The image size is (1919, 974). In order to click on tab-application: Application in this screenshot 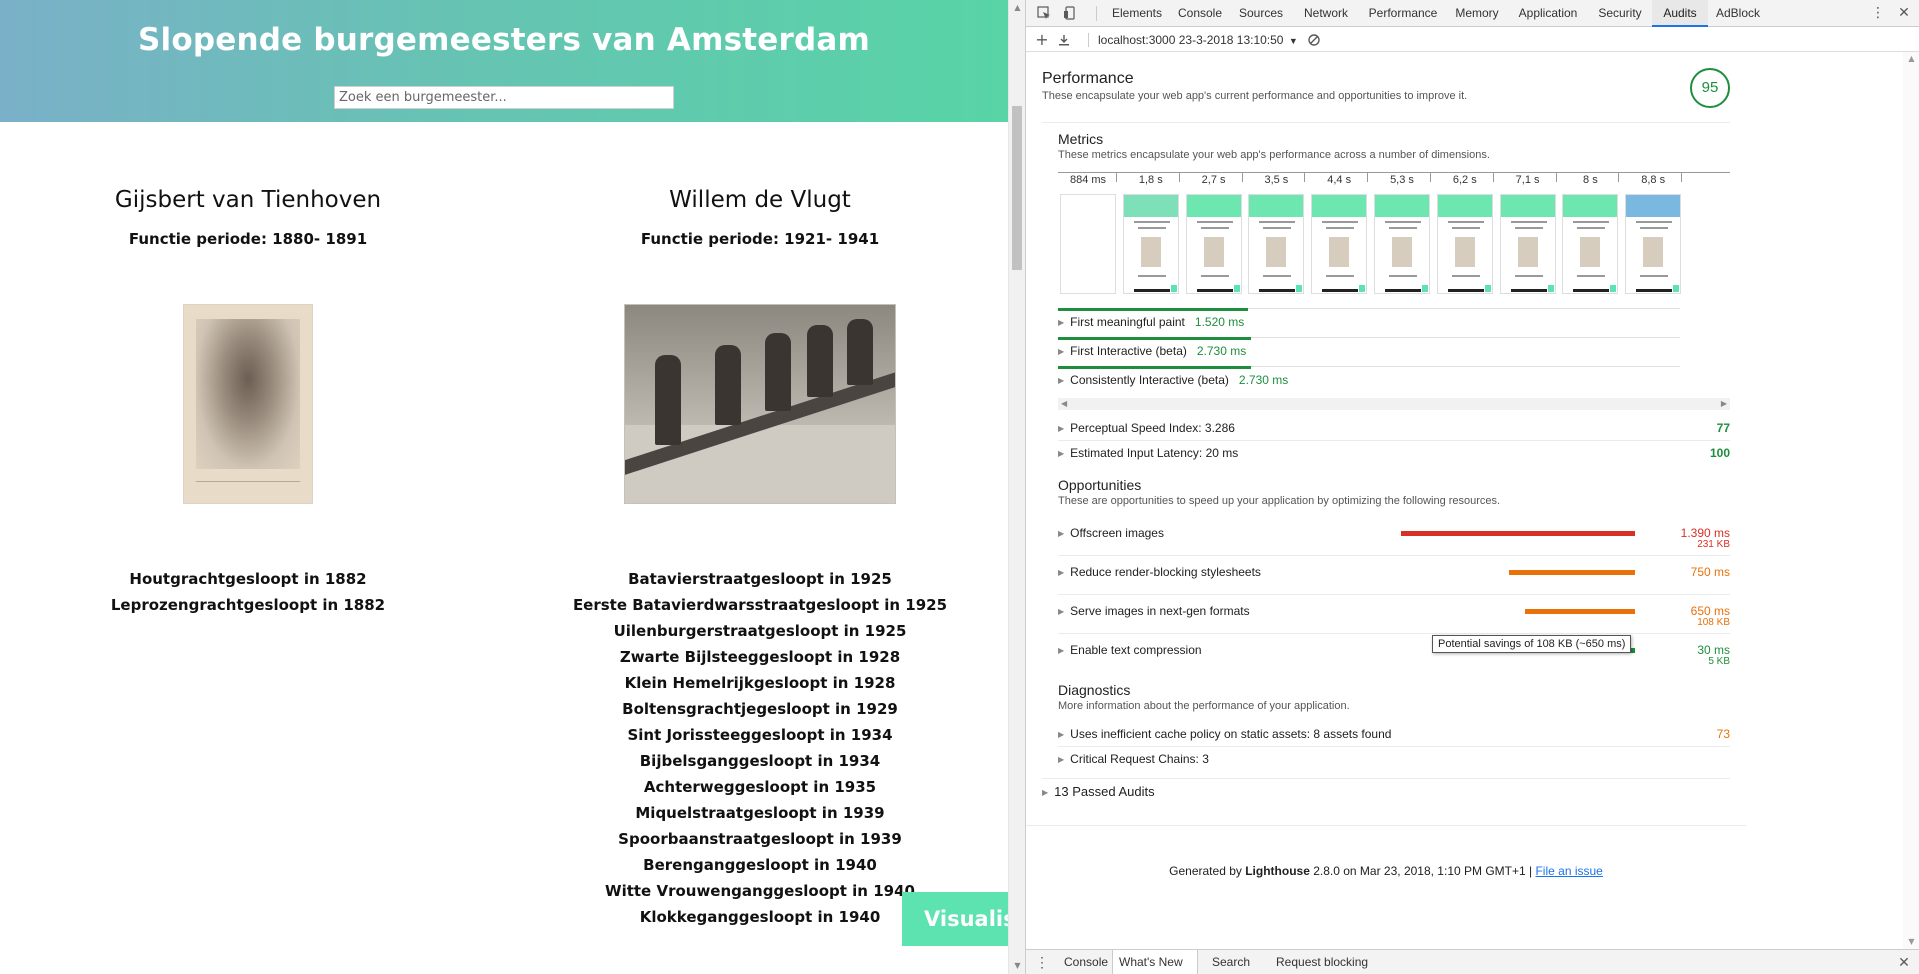, I will do `click(1548, 13)`.